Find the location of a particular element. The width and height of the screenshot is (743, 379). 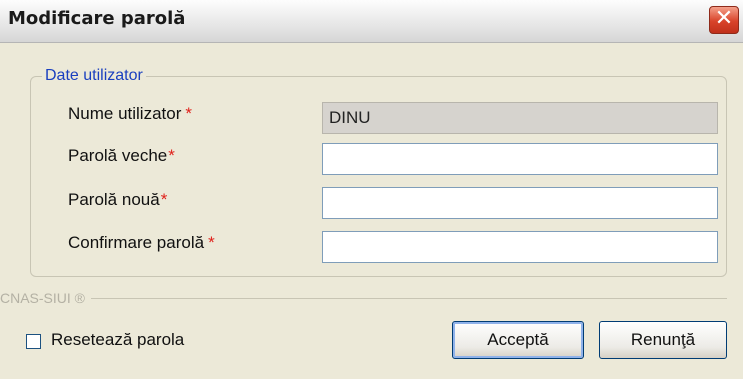

old-password-label: Parolă veche* is located at coordinates (121, 156).